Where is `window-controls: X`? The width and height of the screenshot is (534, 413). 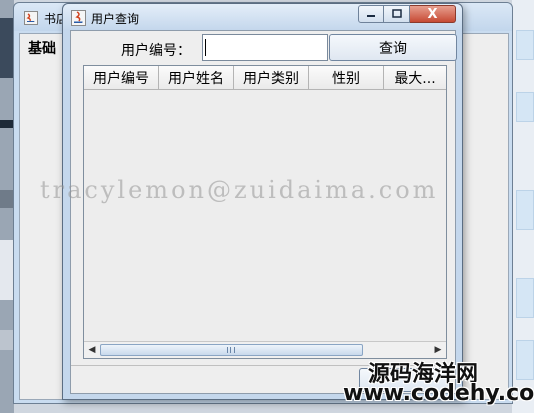
window-controls: X is located at coordinates (407, 14).